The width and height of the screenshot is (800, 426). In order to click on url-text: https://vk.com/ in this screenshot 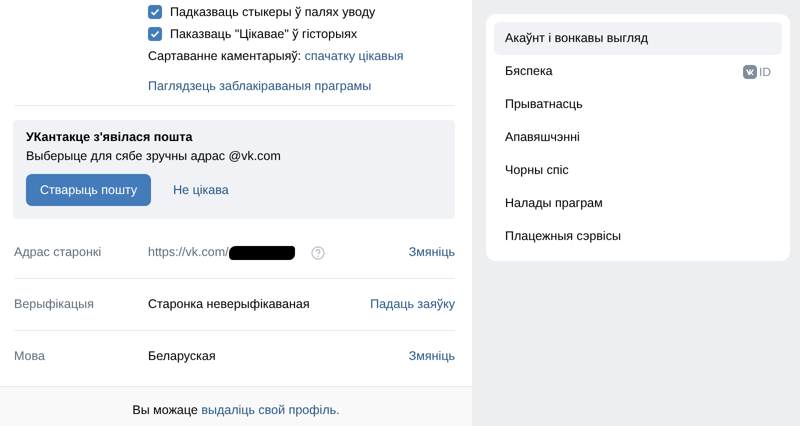, I will do `click(188, 253)`.